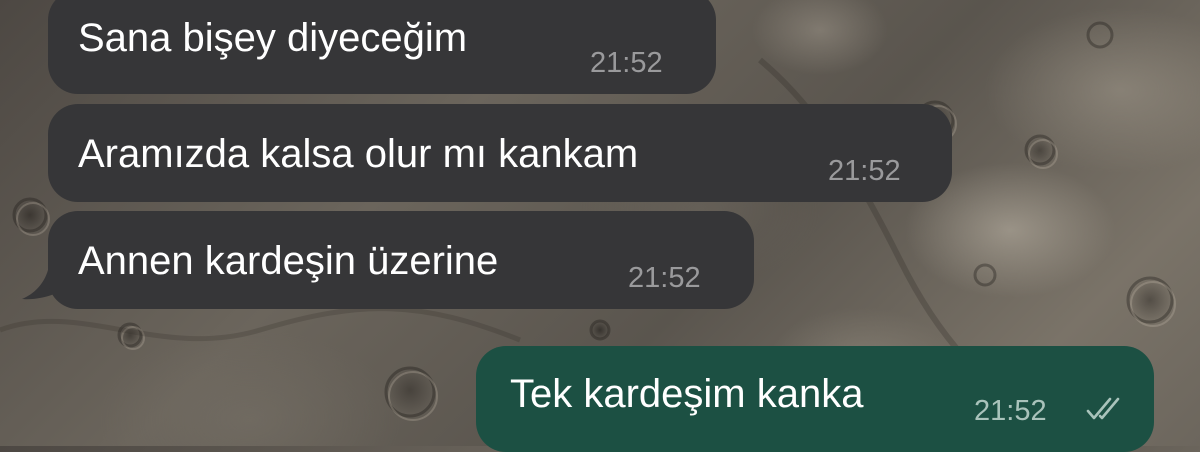 Image resolution: width=1200 pixels, height=452 pixels. What do you see at coordinates (1103, 408) in the screenshot?
I see `double-check-icon` at bounding box center [1103, 408].